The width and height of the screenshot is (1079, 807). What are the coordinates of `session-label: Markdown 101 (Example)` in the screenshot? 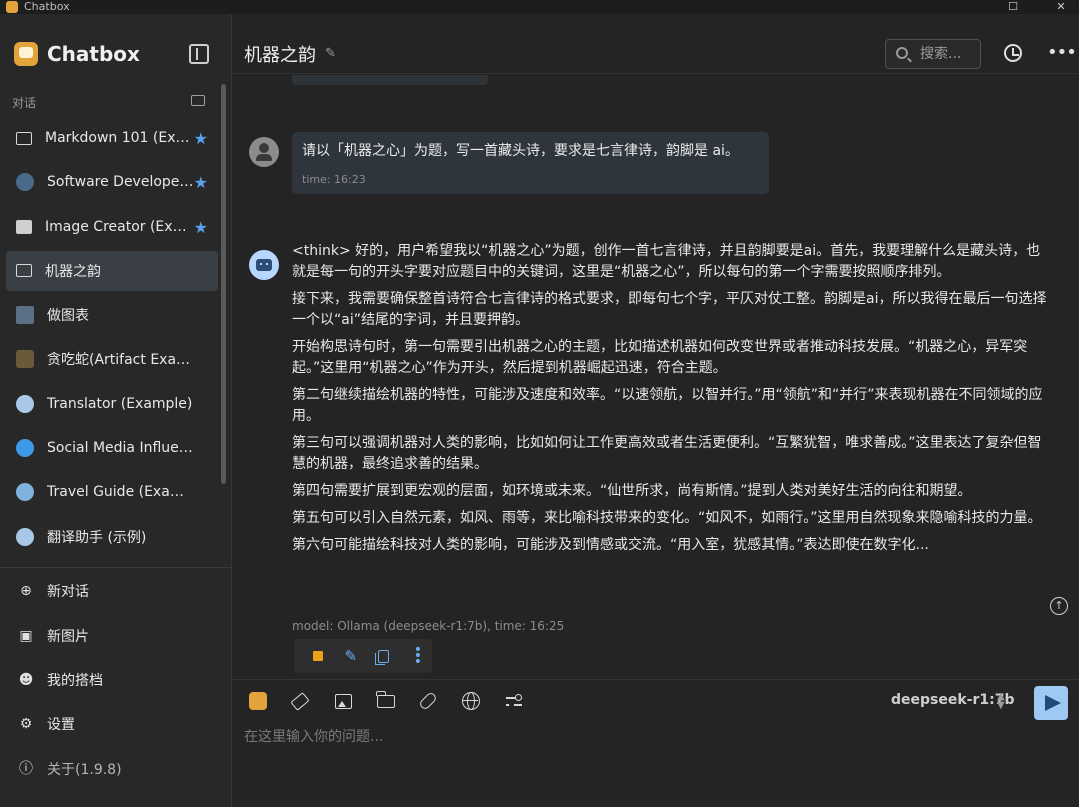 It's located at (120, 138).